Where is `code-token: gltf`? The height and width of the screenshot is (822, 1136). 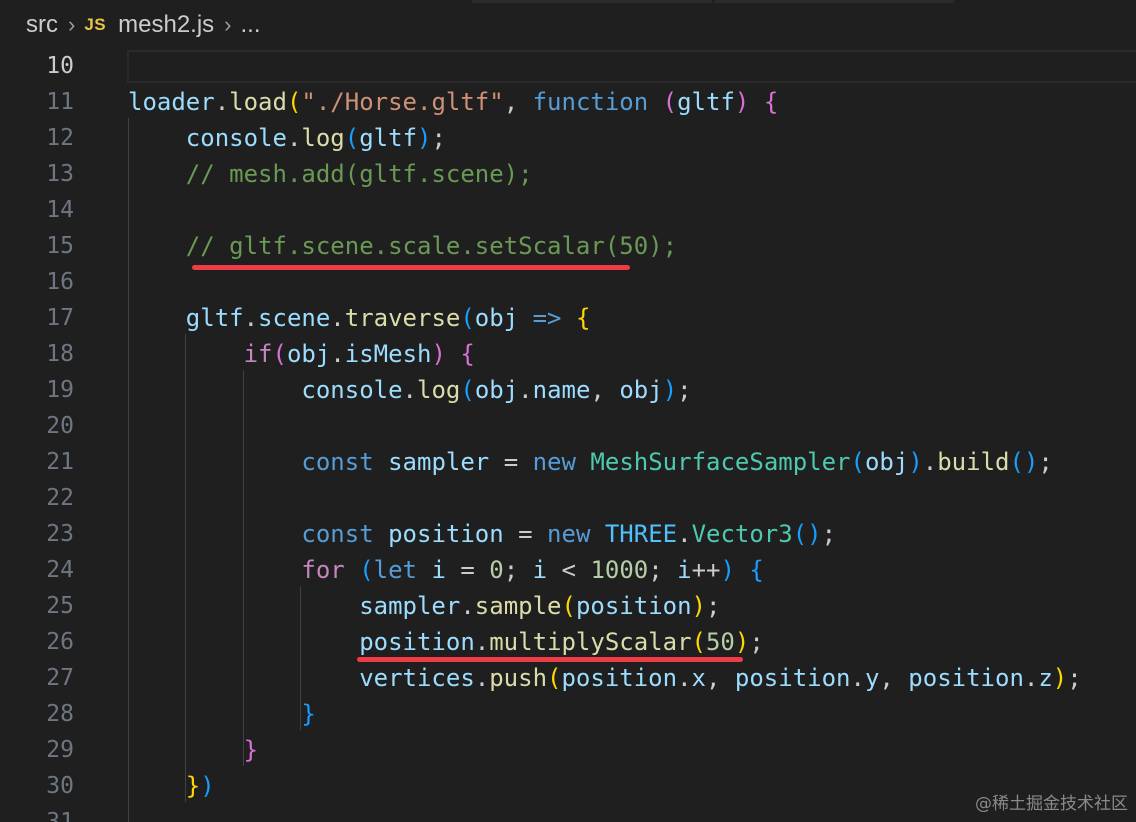 code-token: gltf is located at coordinates (388, 138).